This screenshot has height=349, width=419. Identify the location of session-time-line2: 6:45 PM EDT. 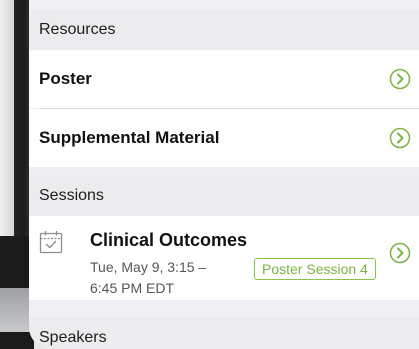
(132, 288).